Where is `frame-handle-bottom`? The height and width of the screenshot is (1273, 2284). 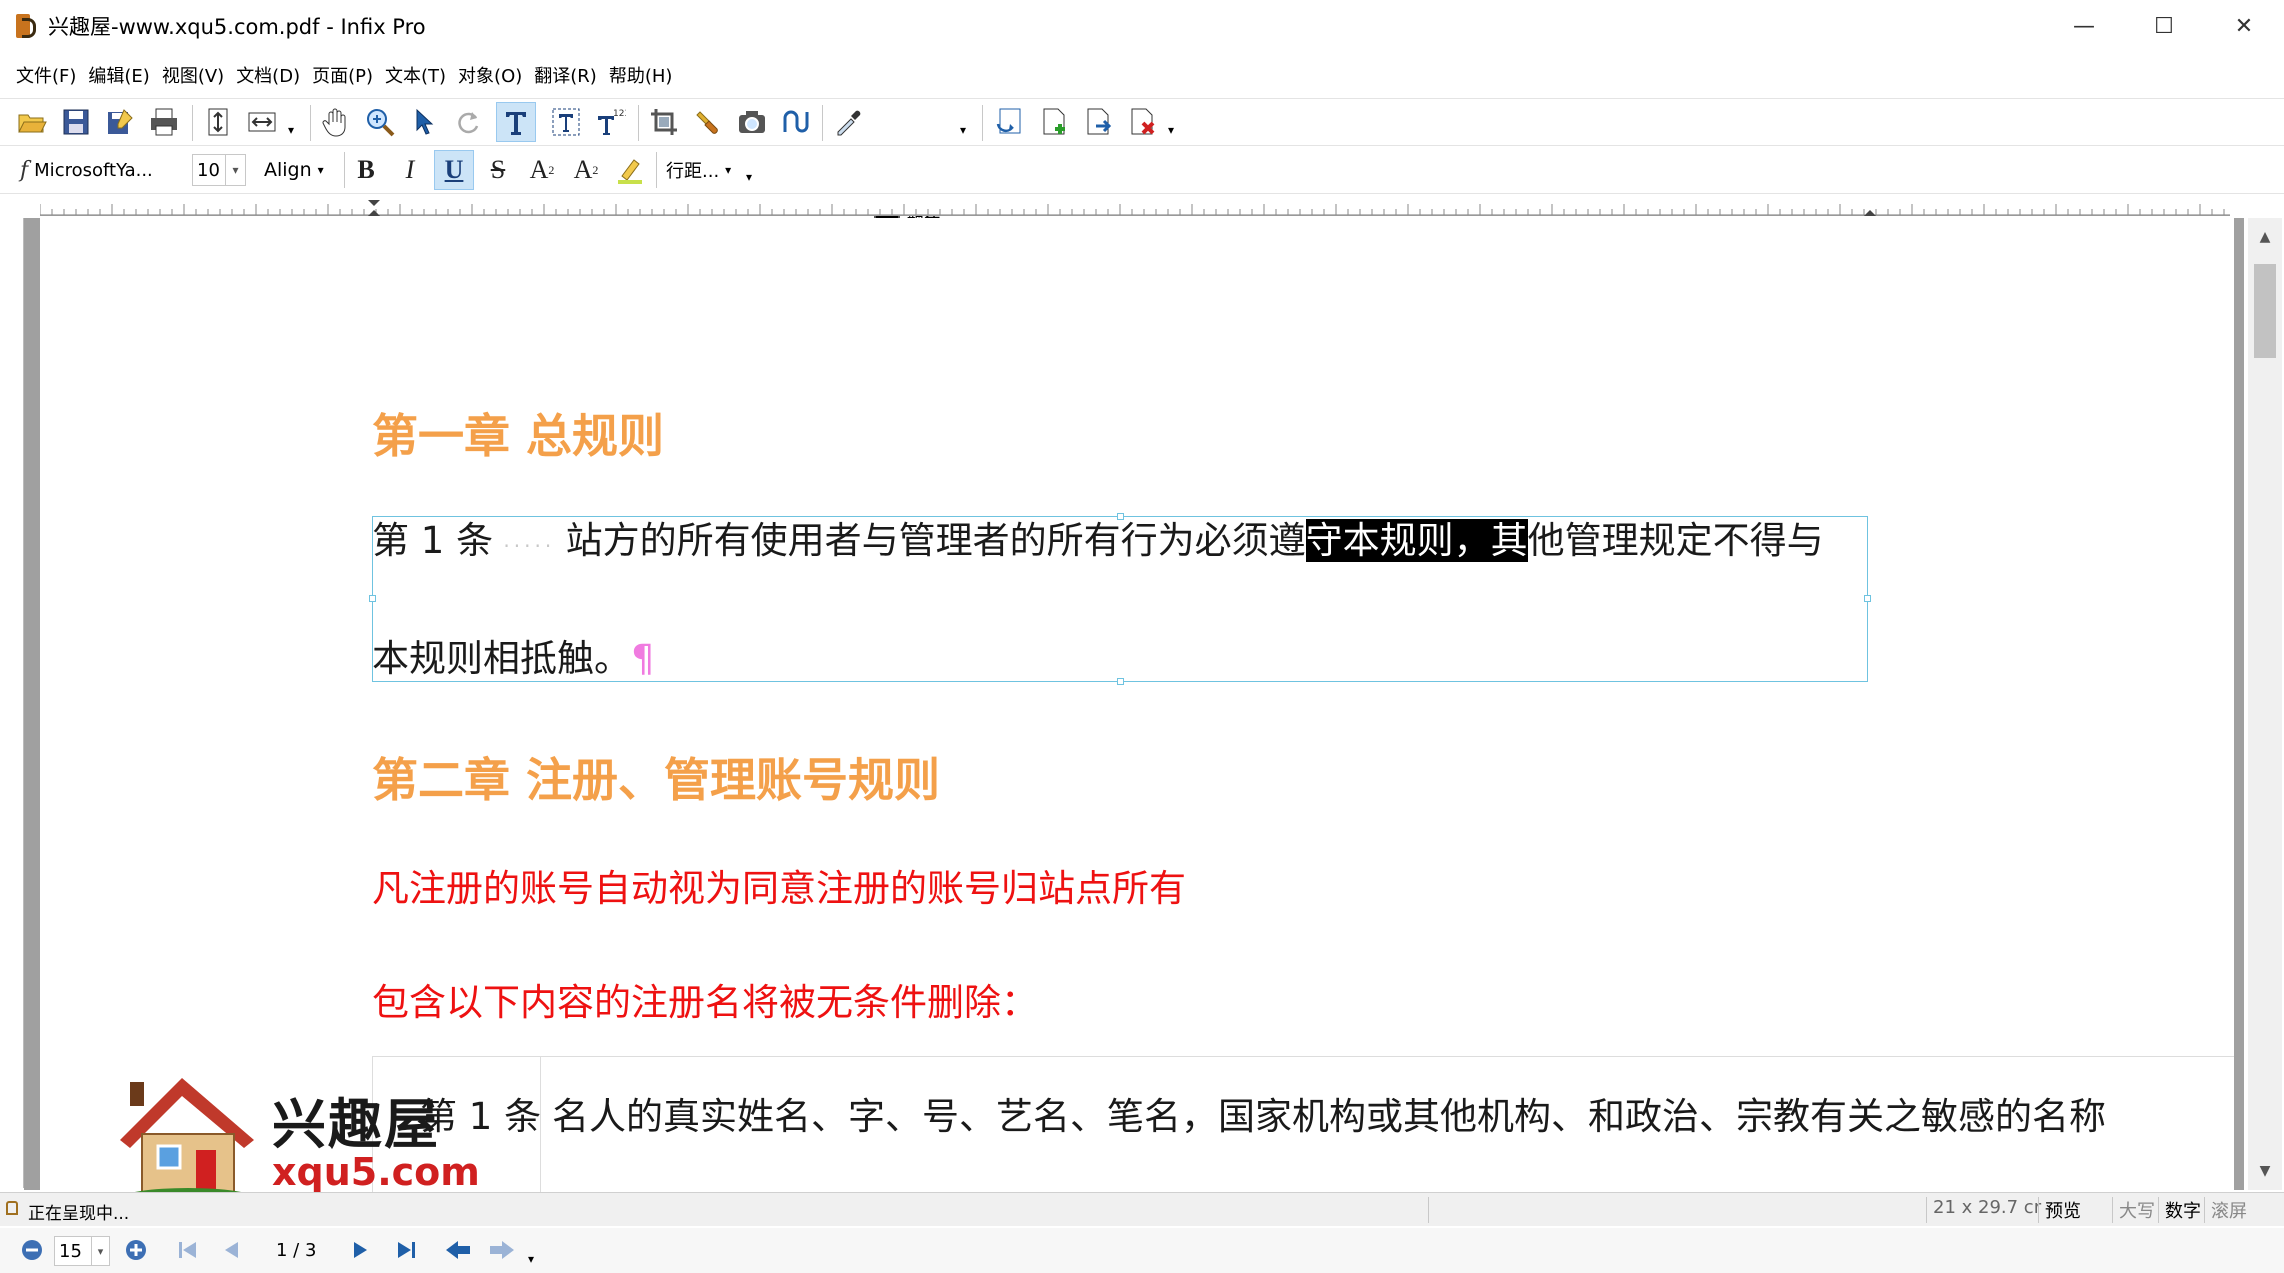 frame-handle-bottom is located at coordinates (1120, 681).